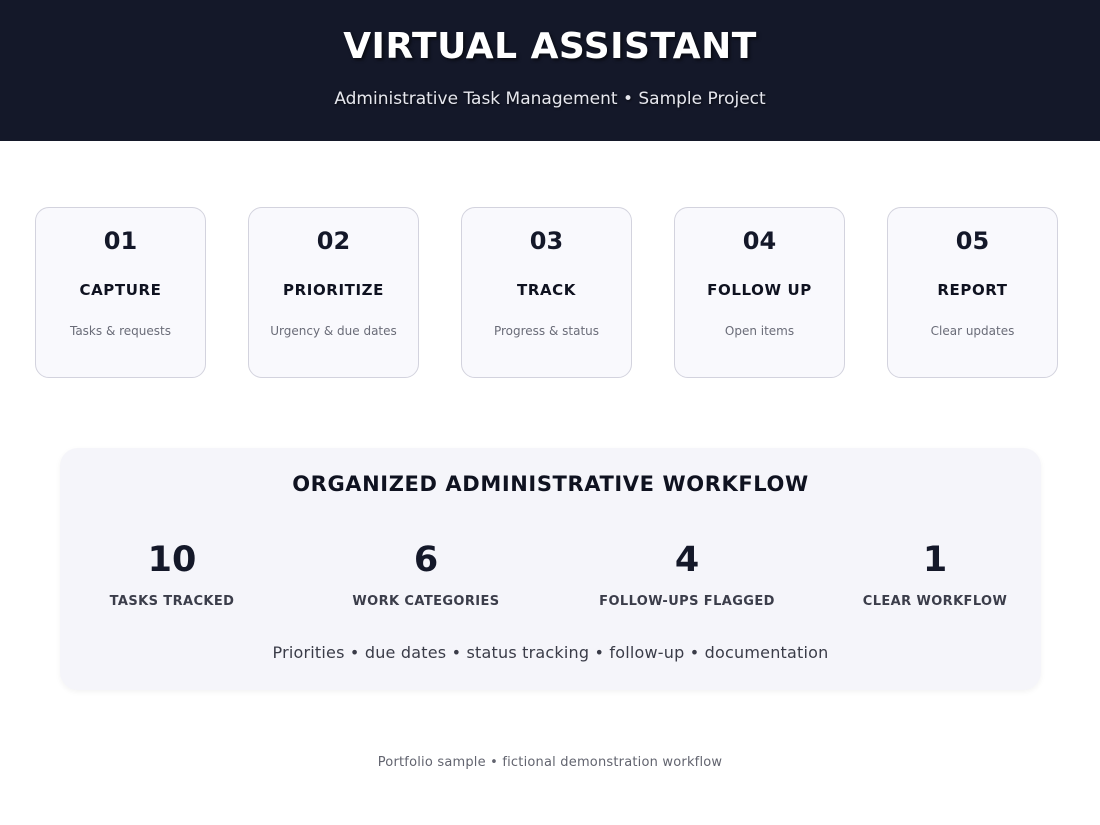 This screenshot has height=825, width=1100. I want to click on stat-value: 4, so click(687, 560).